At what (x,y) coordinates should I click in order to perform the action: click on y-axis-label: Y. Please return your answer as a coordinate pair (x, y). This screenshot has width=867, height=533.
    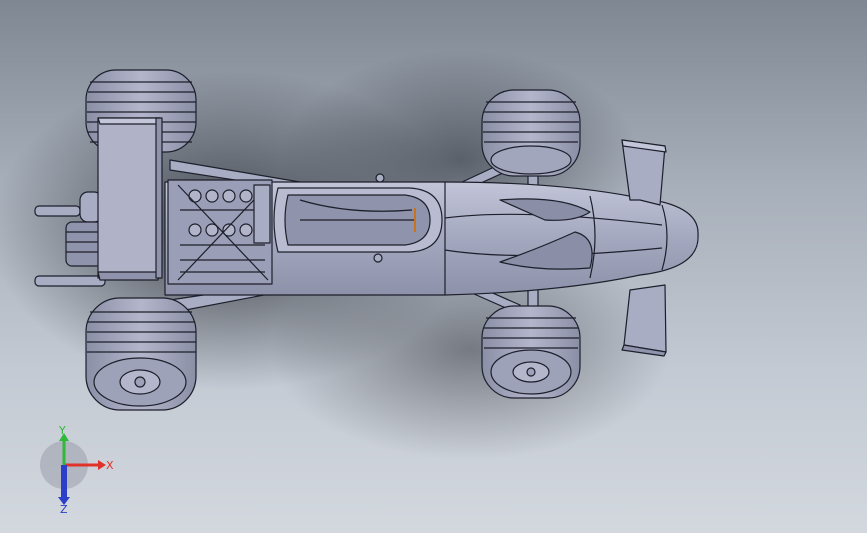
    Looking at the image, I should click on (62, 431).